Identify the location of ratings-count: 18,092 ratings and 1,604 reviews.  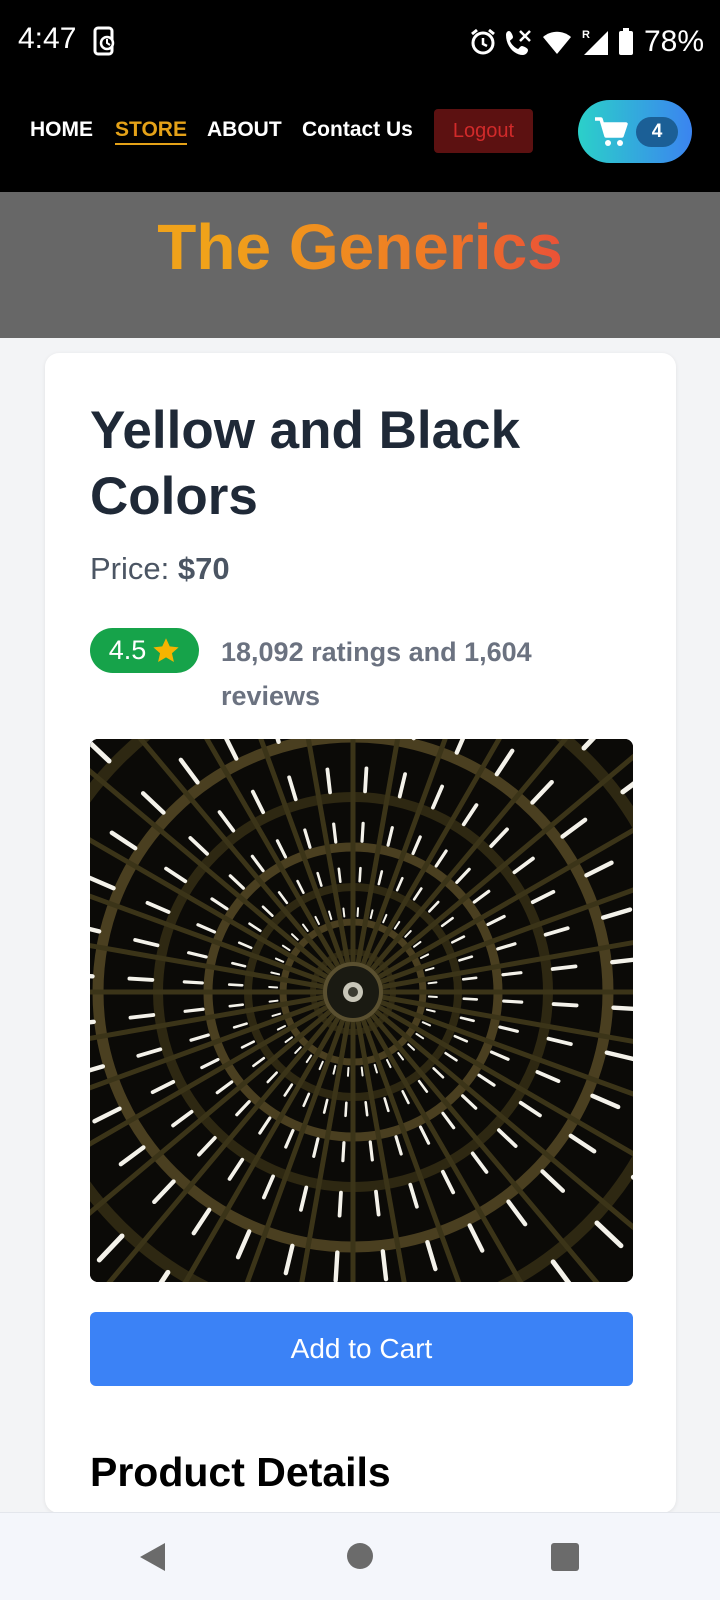
(376, 674).